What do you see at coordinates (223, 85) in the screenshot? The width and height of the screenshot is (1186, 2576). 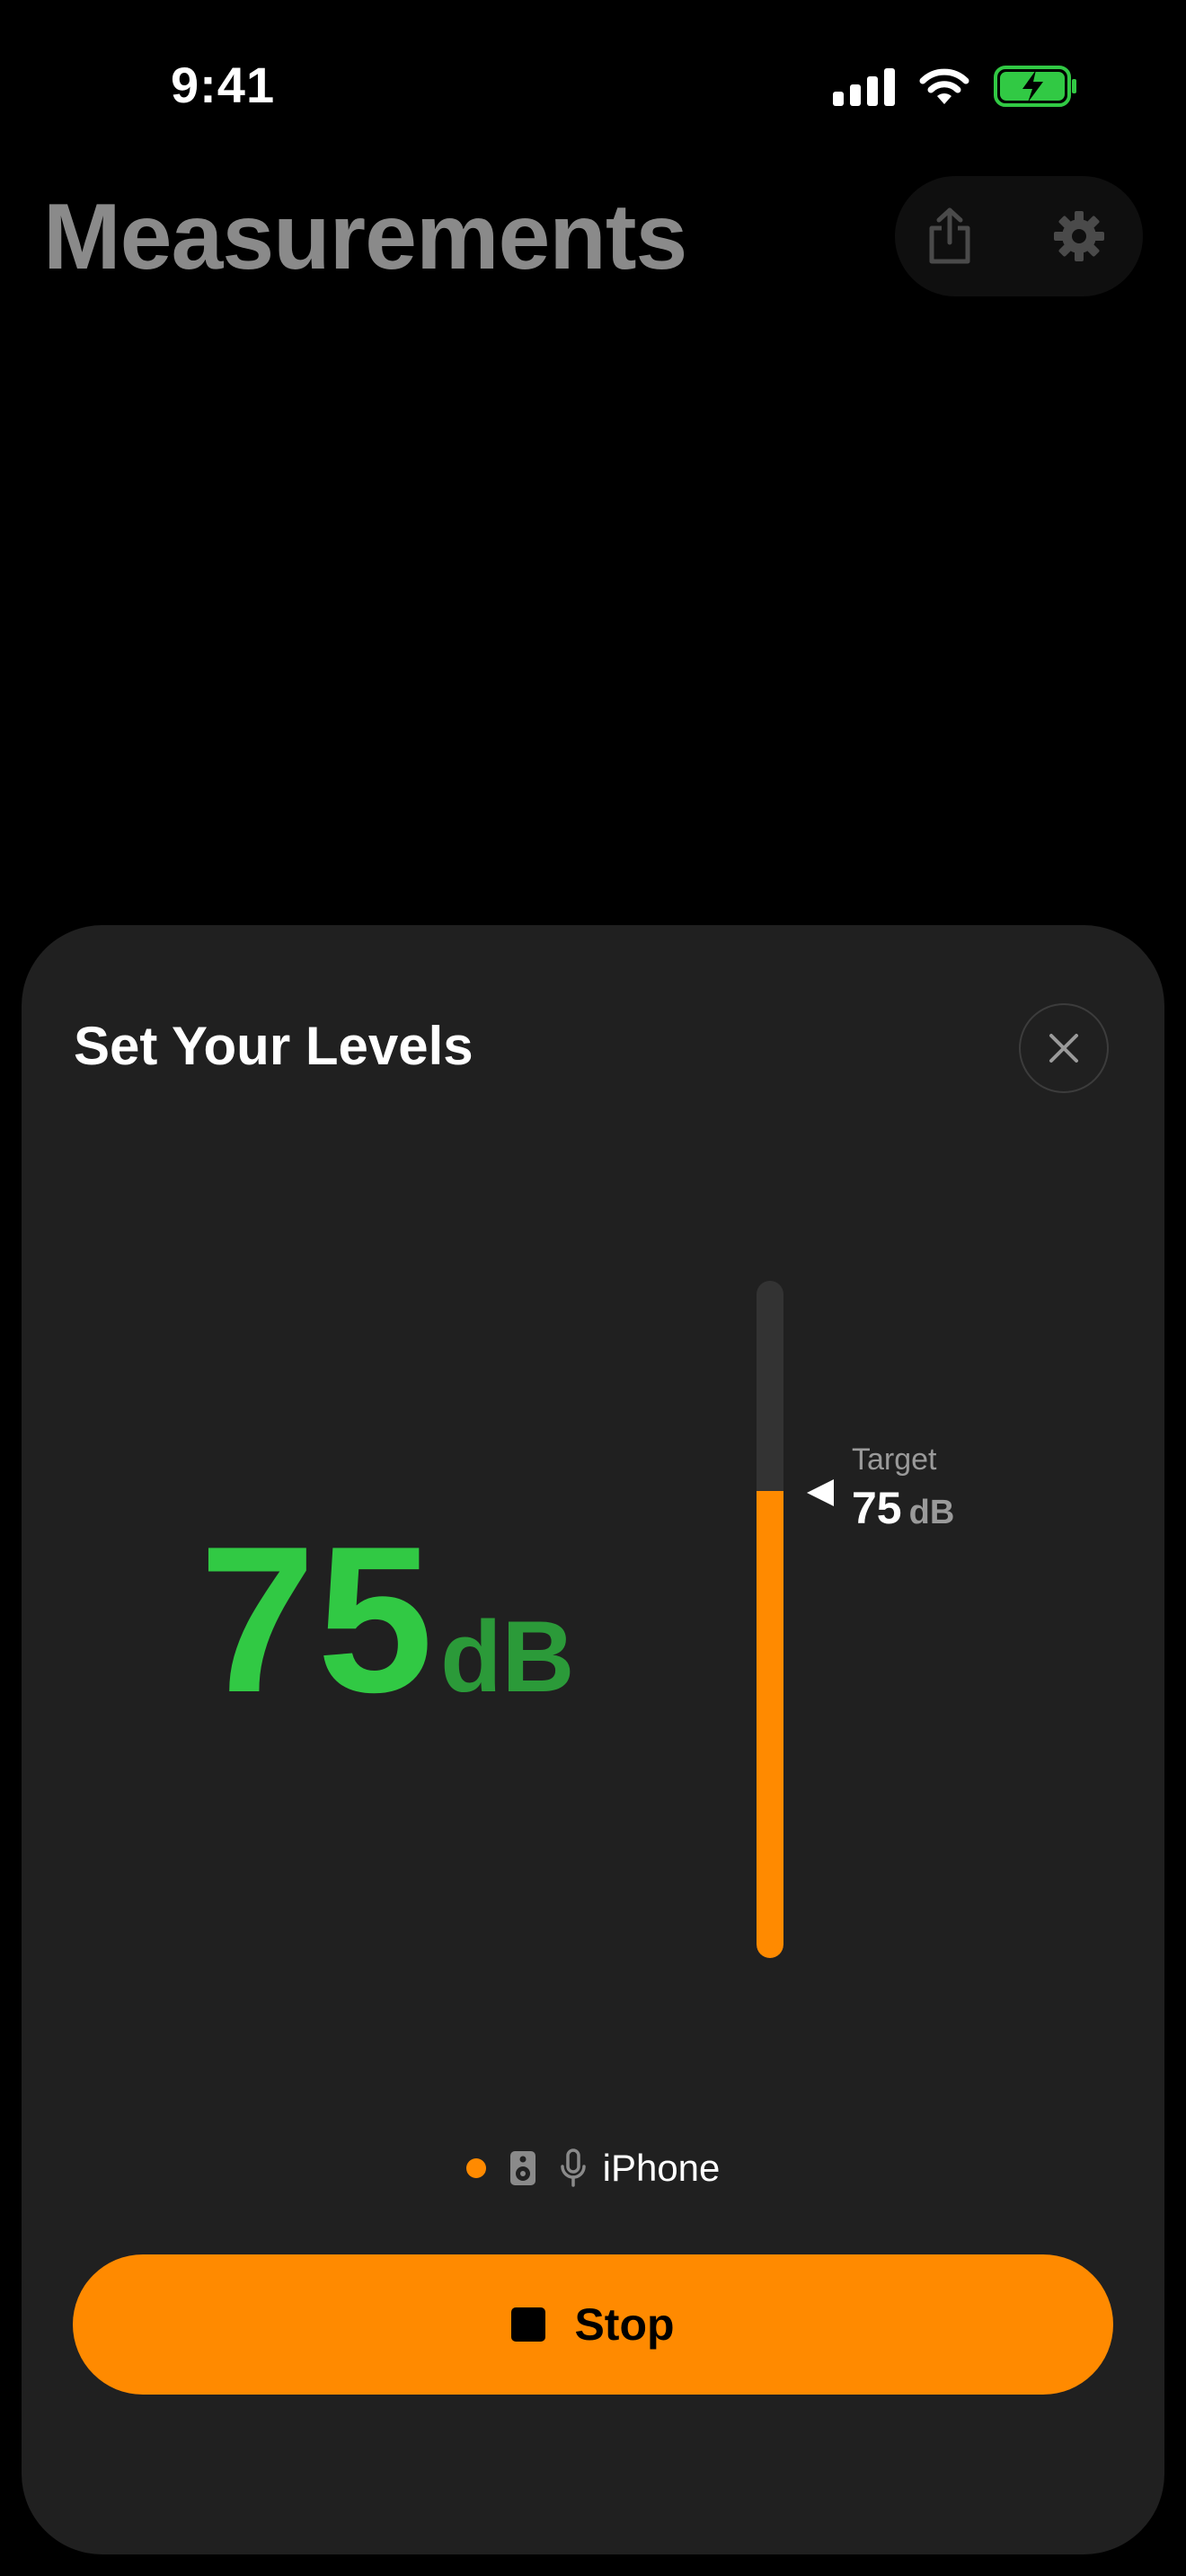 I see `status-time: 9:41` at bounding box center [223, 85].